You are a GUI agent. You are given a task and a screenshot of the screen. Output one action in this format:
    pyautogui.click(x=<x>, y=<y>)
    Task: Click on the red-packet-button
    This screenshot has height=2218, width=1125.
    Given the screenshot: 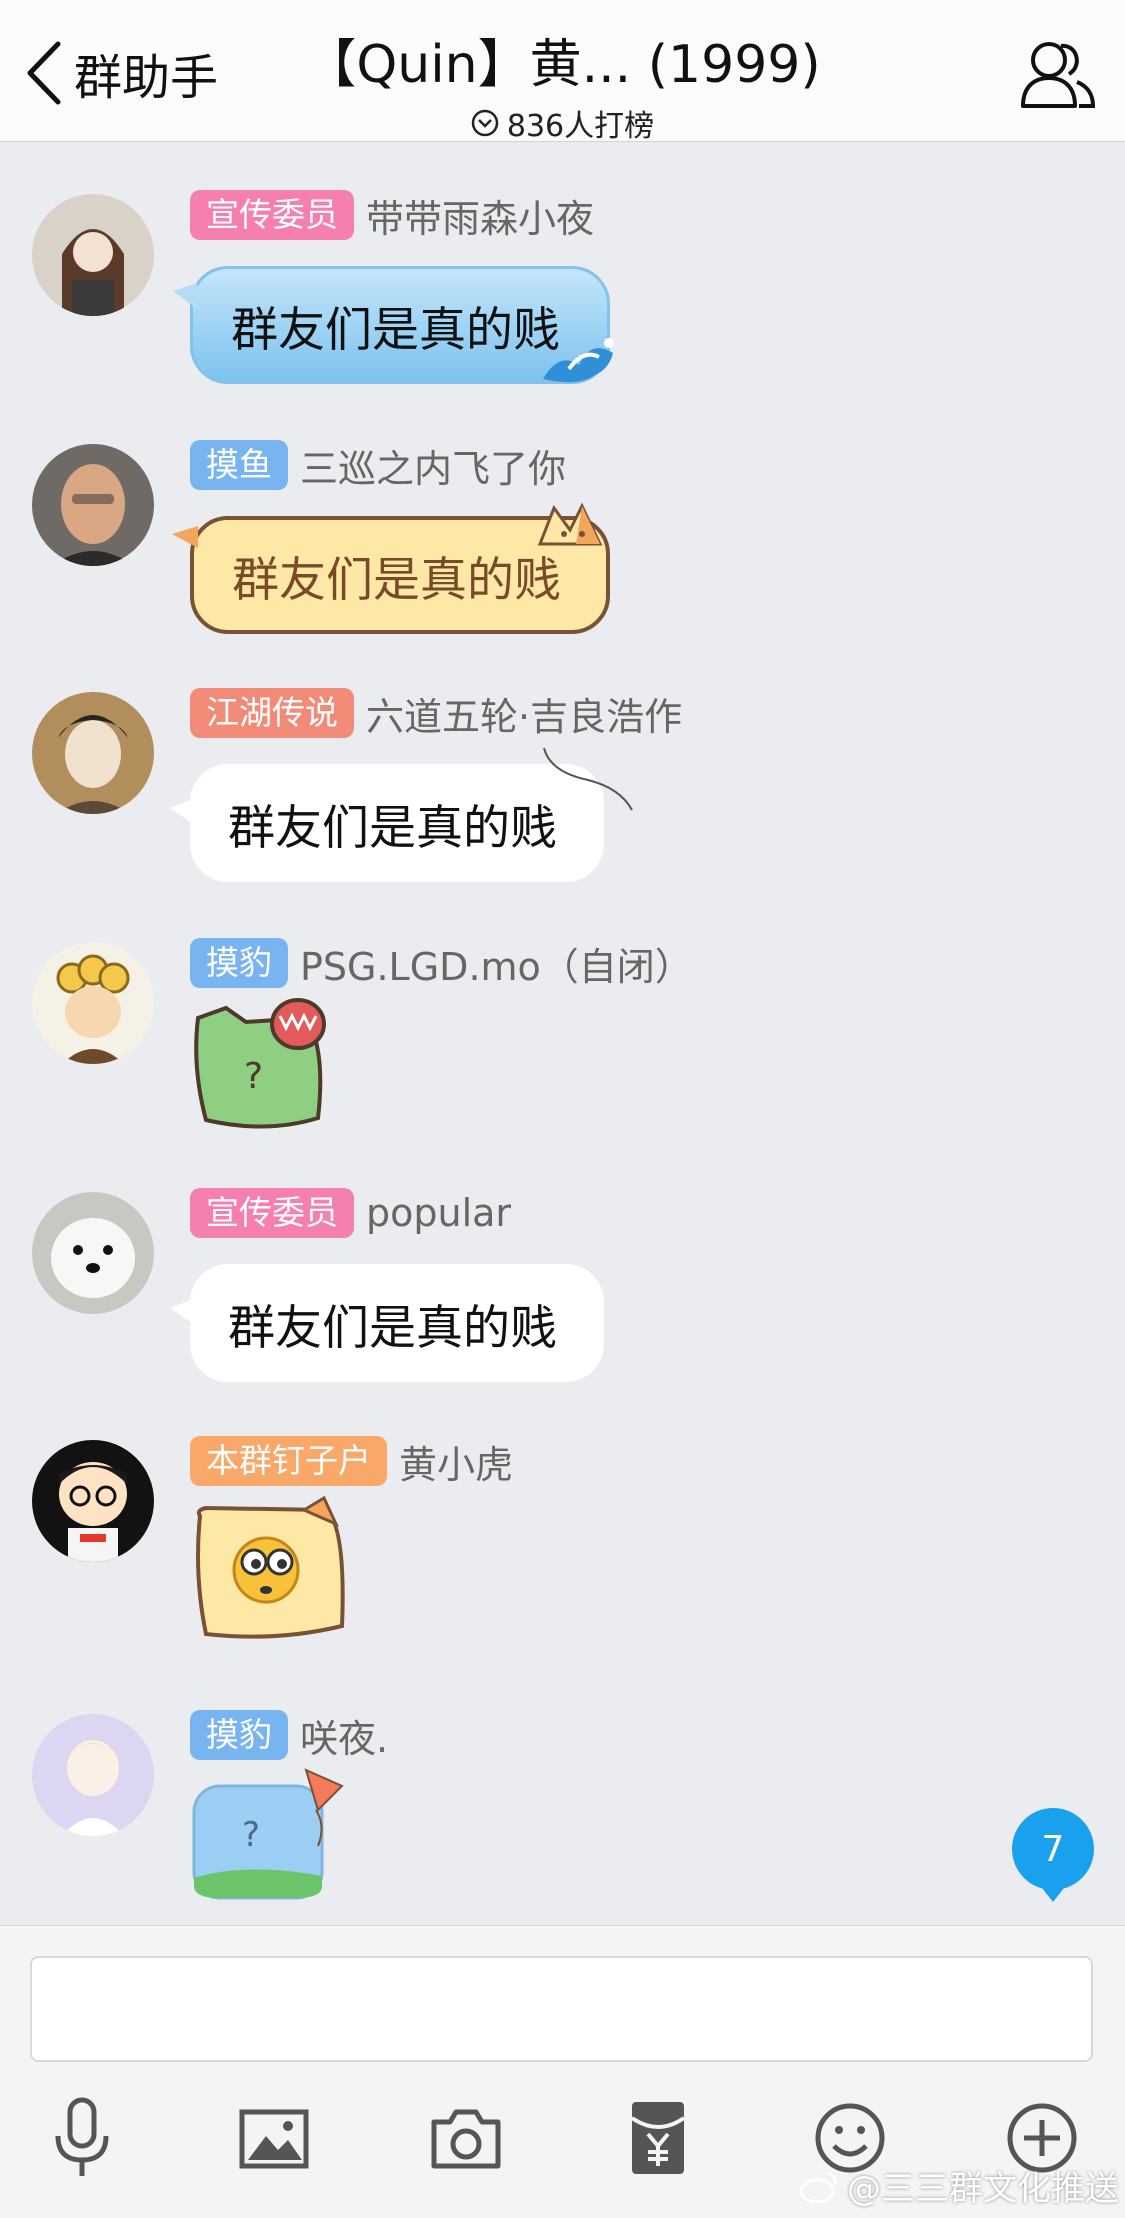 What is the action you would take?
    pyautogui.click(x=658, y=2138)
    